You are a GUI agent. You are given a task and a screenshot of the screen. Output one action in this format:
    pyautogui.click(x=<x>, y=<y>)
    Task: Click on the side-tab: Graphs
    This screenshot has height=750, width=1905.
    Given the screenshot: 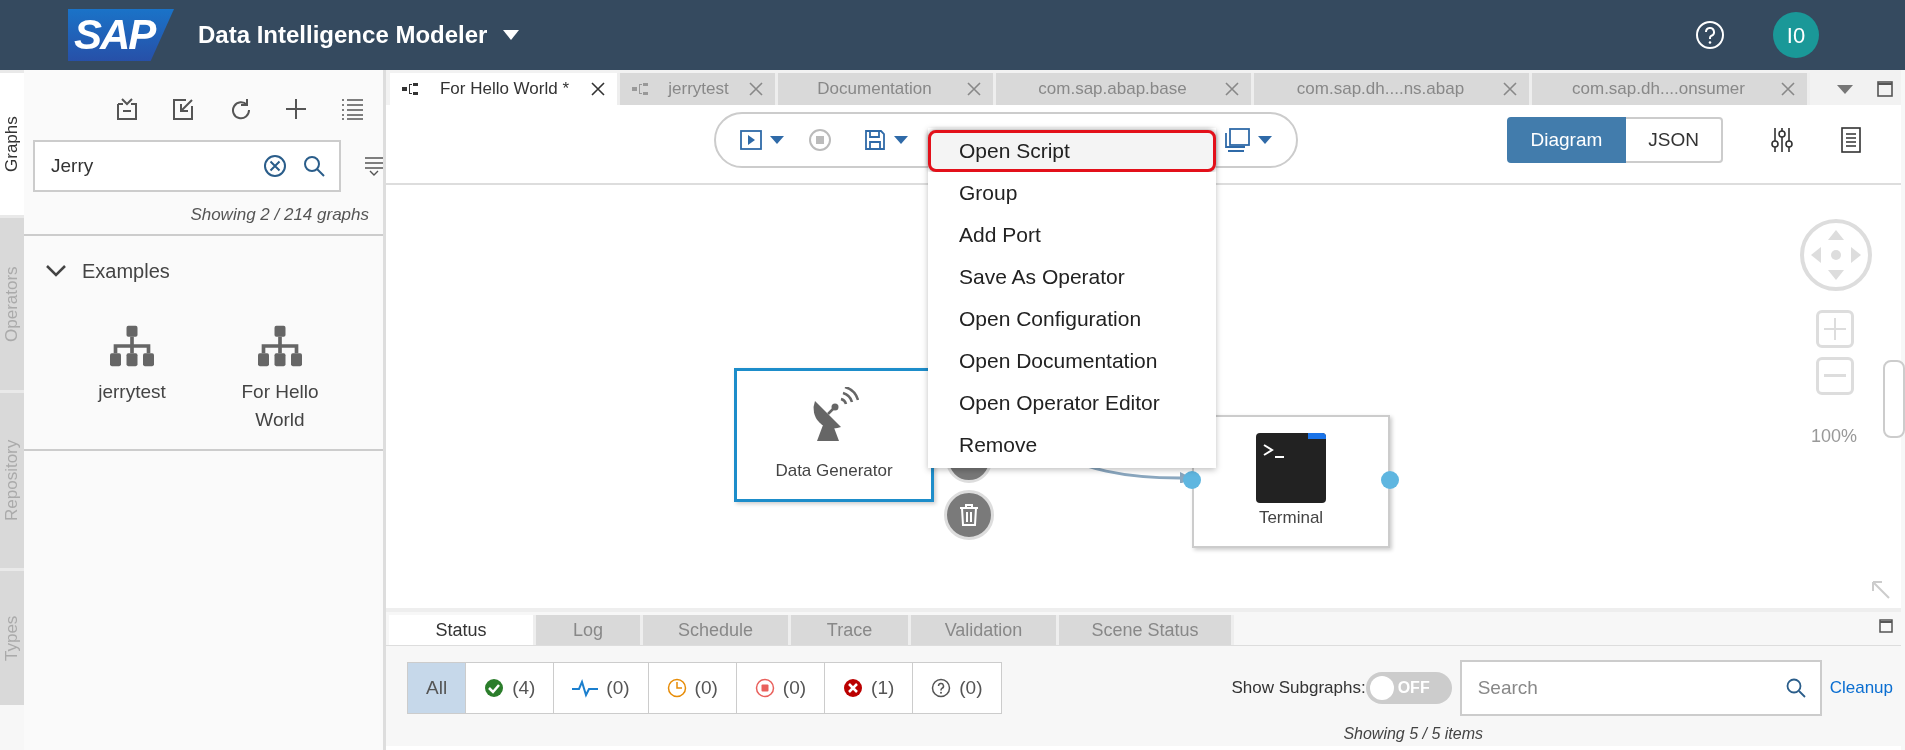 What is the action you would take?
    pyautogui.click(x=12, y=142)
    